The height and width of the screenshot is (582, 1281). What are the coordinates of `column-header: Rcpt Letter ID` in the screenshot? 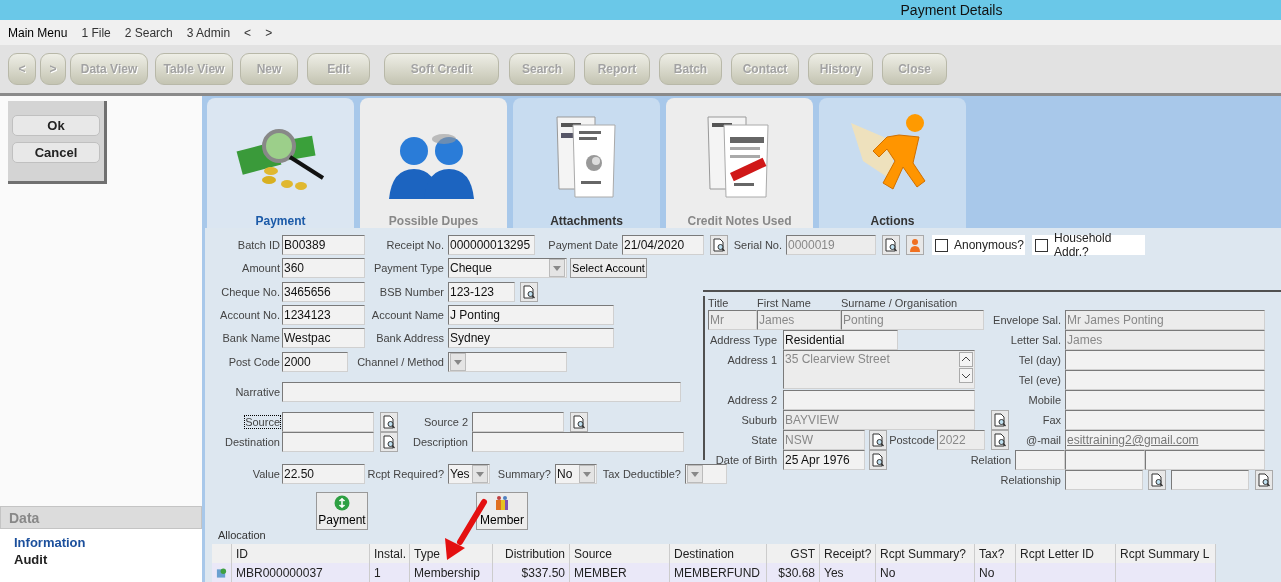 It's located at (1066, 553).